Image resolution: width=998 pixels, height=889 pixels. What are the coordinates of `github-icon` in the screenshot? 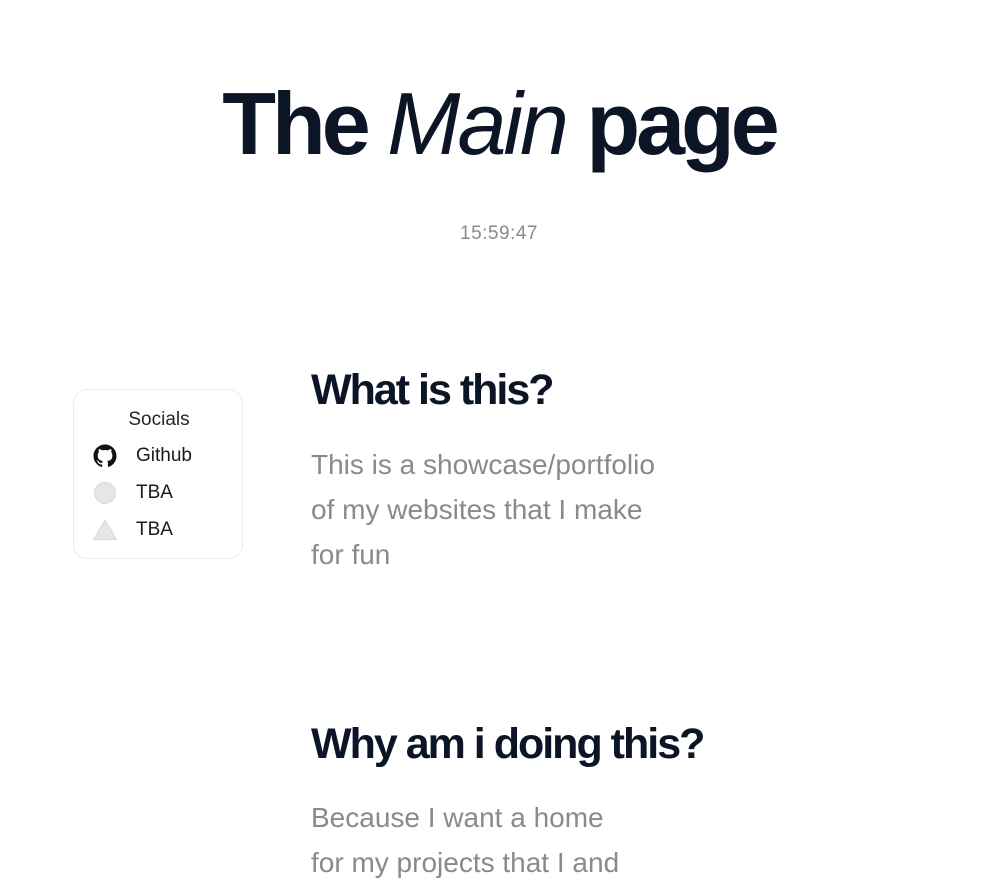 It's located at (105, 456).